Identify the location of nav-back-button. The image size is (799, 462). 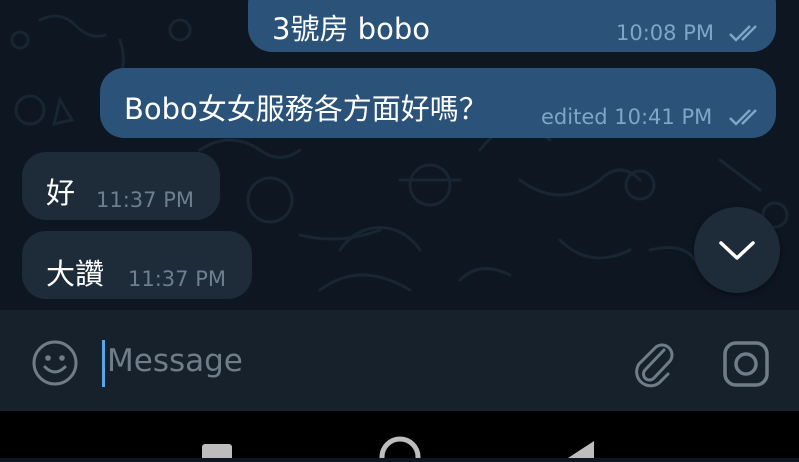
(580, 448).